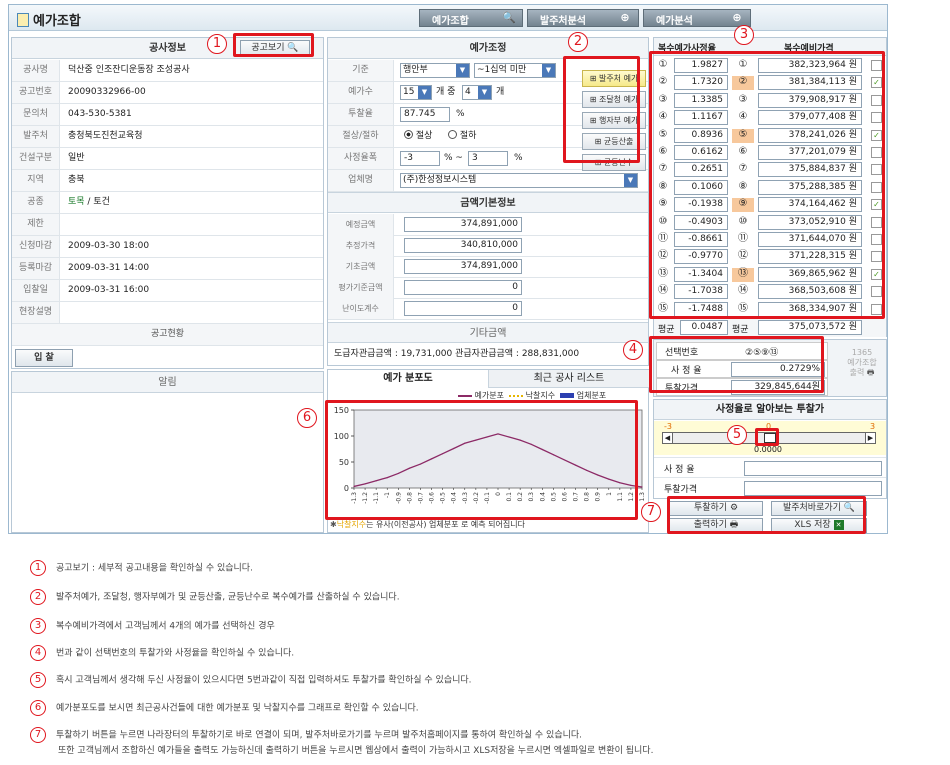  What do you see at coordinates (666, 330) in the screenshot?
I see `avg-rate-label: 평균` at bounding box center [666, 330].